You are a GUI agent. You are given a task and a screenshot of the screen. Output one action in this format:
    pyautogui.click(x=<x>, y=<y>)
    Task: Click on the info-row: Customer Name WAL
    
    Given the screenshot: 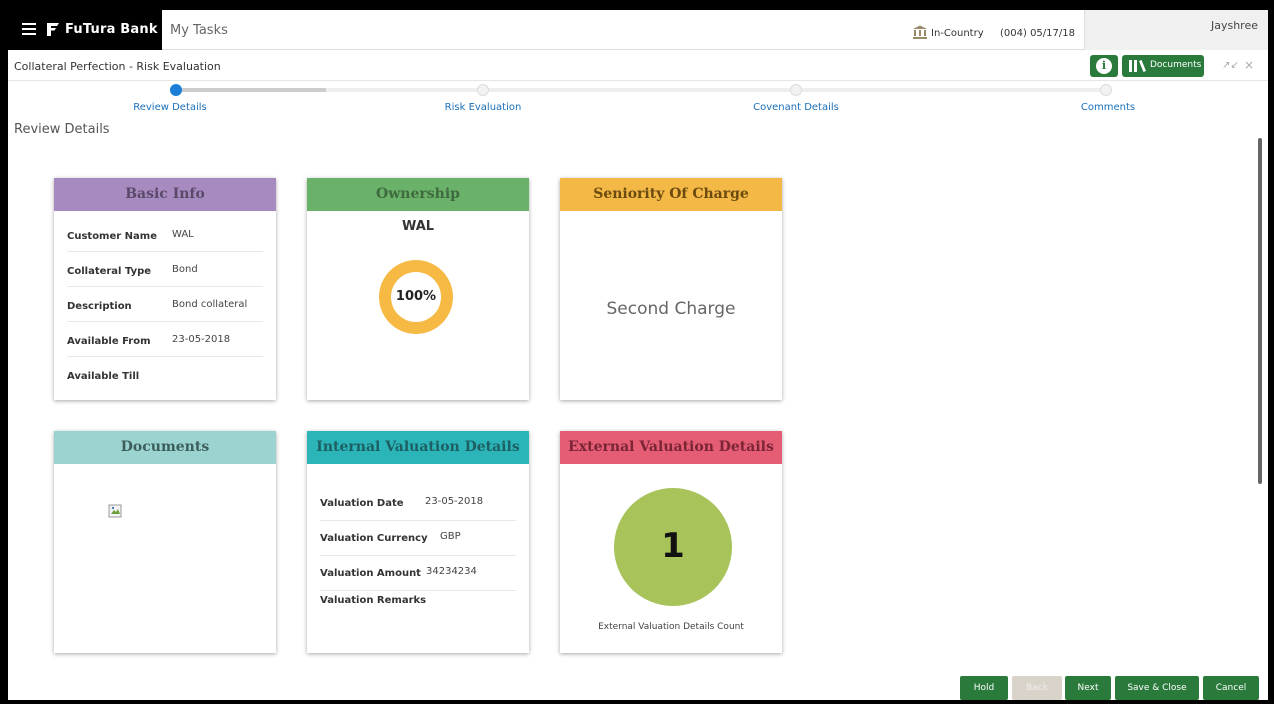 What is the action you would take?
    pyautogui.click(x=165, y=234)
    